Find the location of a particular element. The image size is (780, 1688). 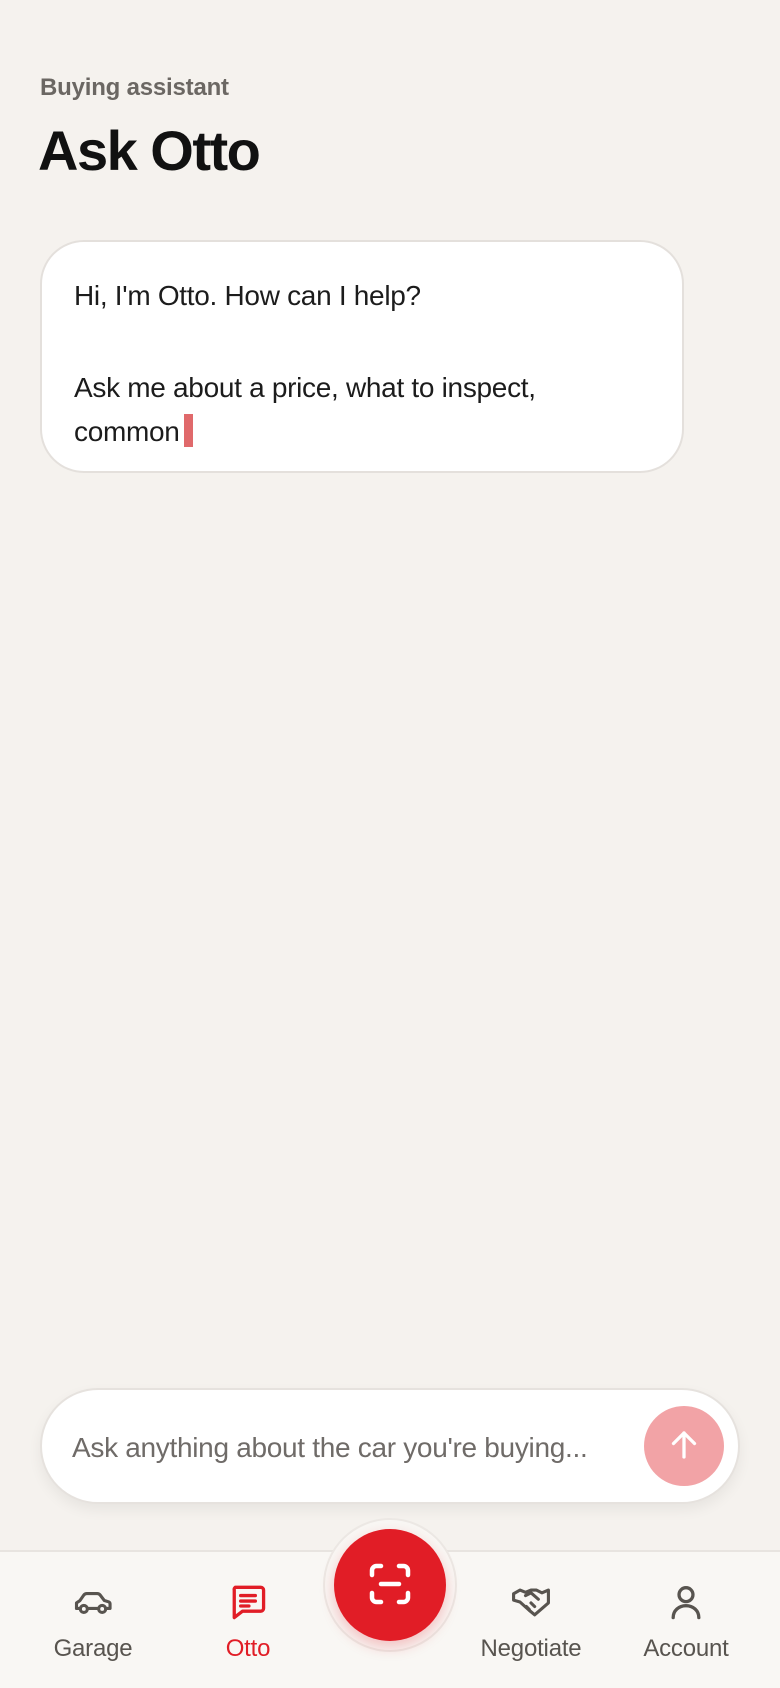

message-composer is located at coordinates (390, 1446).